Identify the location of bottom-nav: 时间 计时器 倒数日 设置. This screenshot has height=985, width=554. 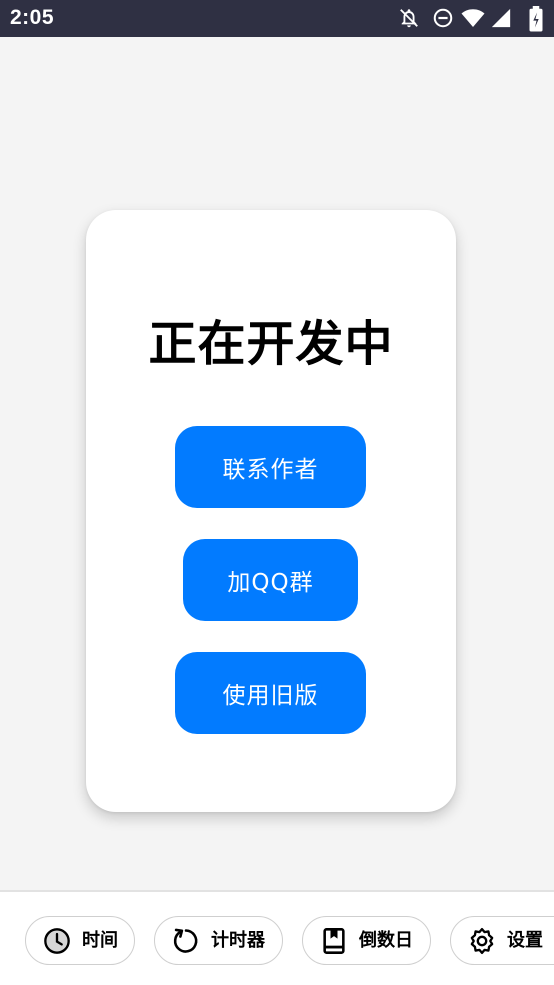
(277, 937).